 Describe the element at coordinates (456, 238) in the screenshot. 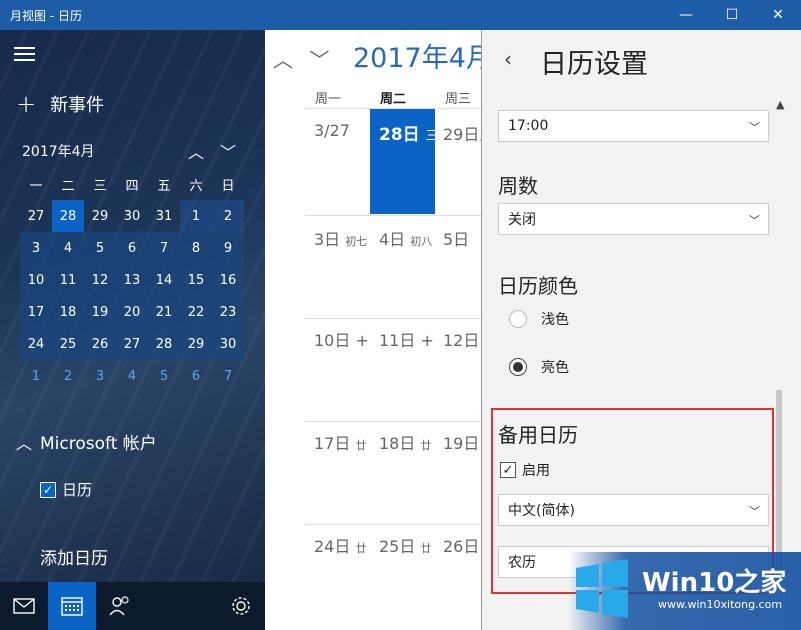

I see `date-cell: 5日` at that location.